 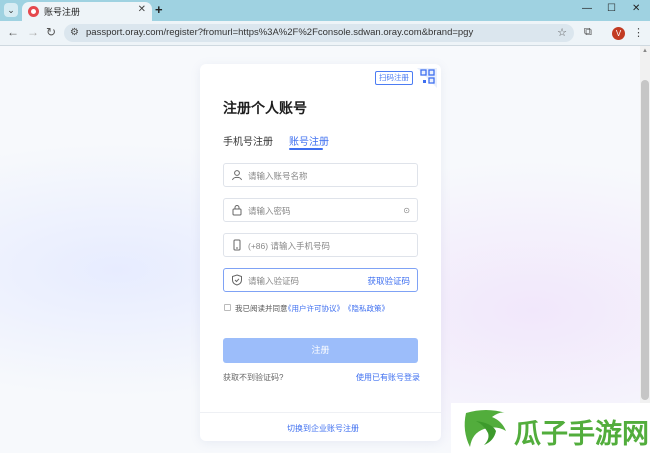 What do you see at coordinates (11, 10) in the screenshot?
I see `tab-search-chevron-icon: ⌄` at bounding box center [11, 10].